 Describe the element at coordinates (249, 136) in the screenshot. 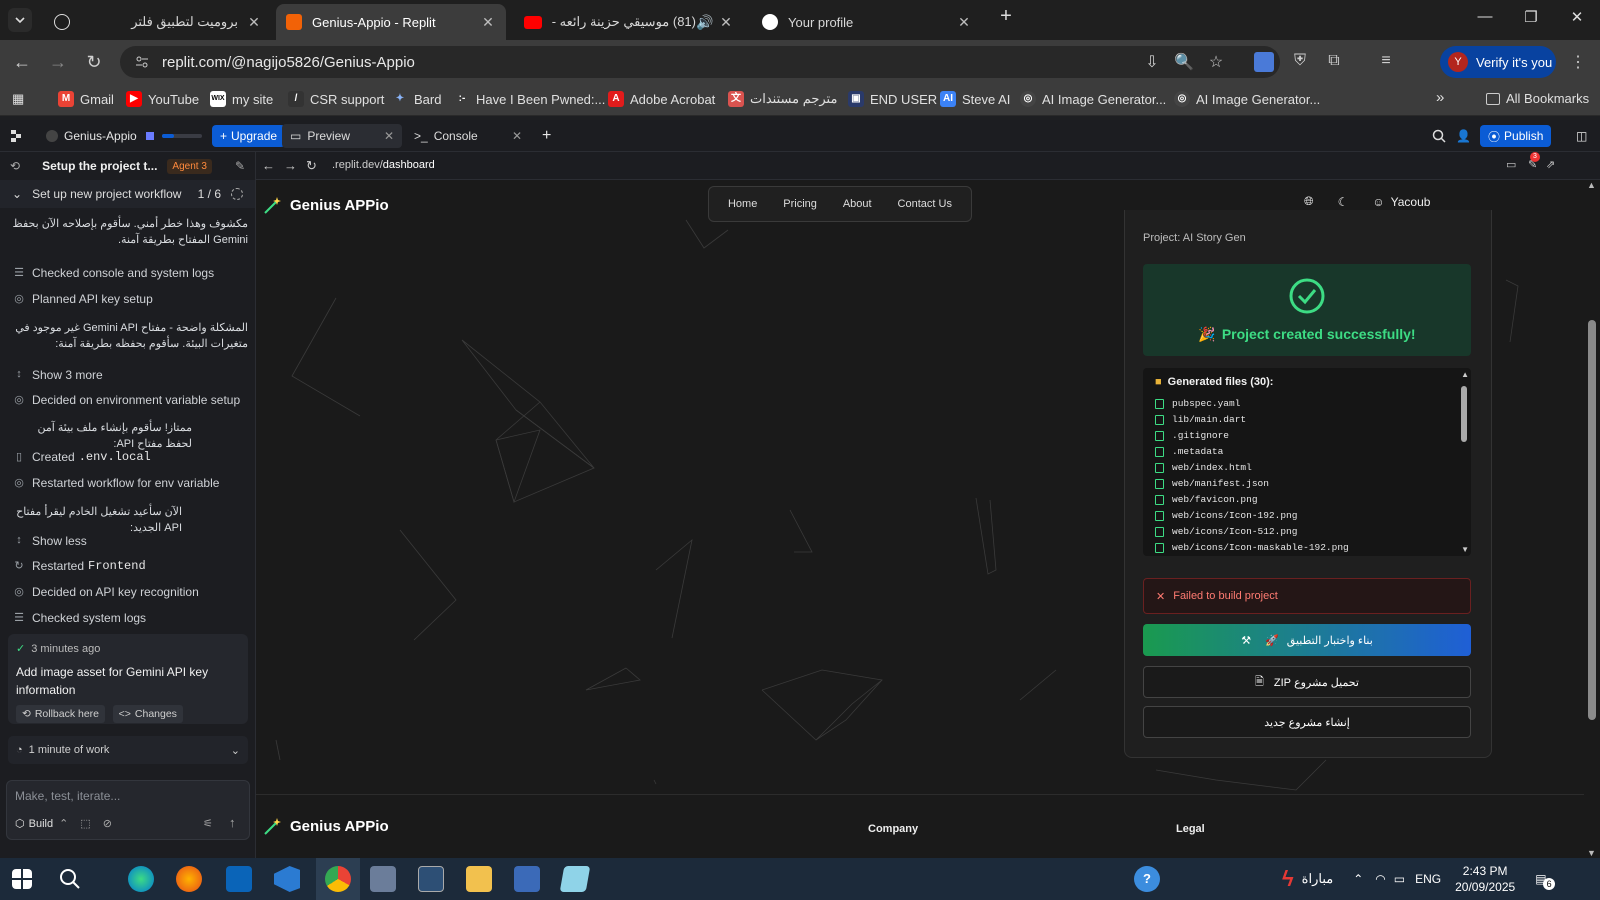

I see `upgrade-button: + Upgrade` at that location.